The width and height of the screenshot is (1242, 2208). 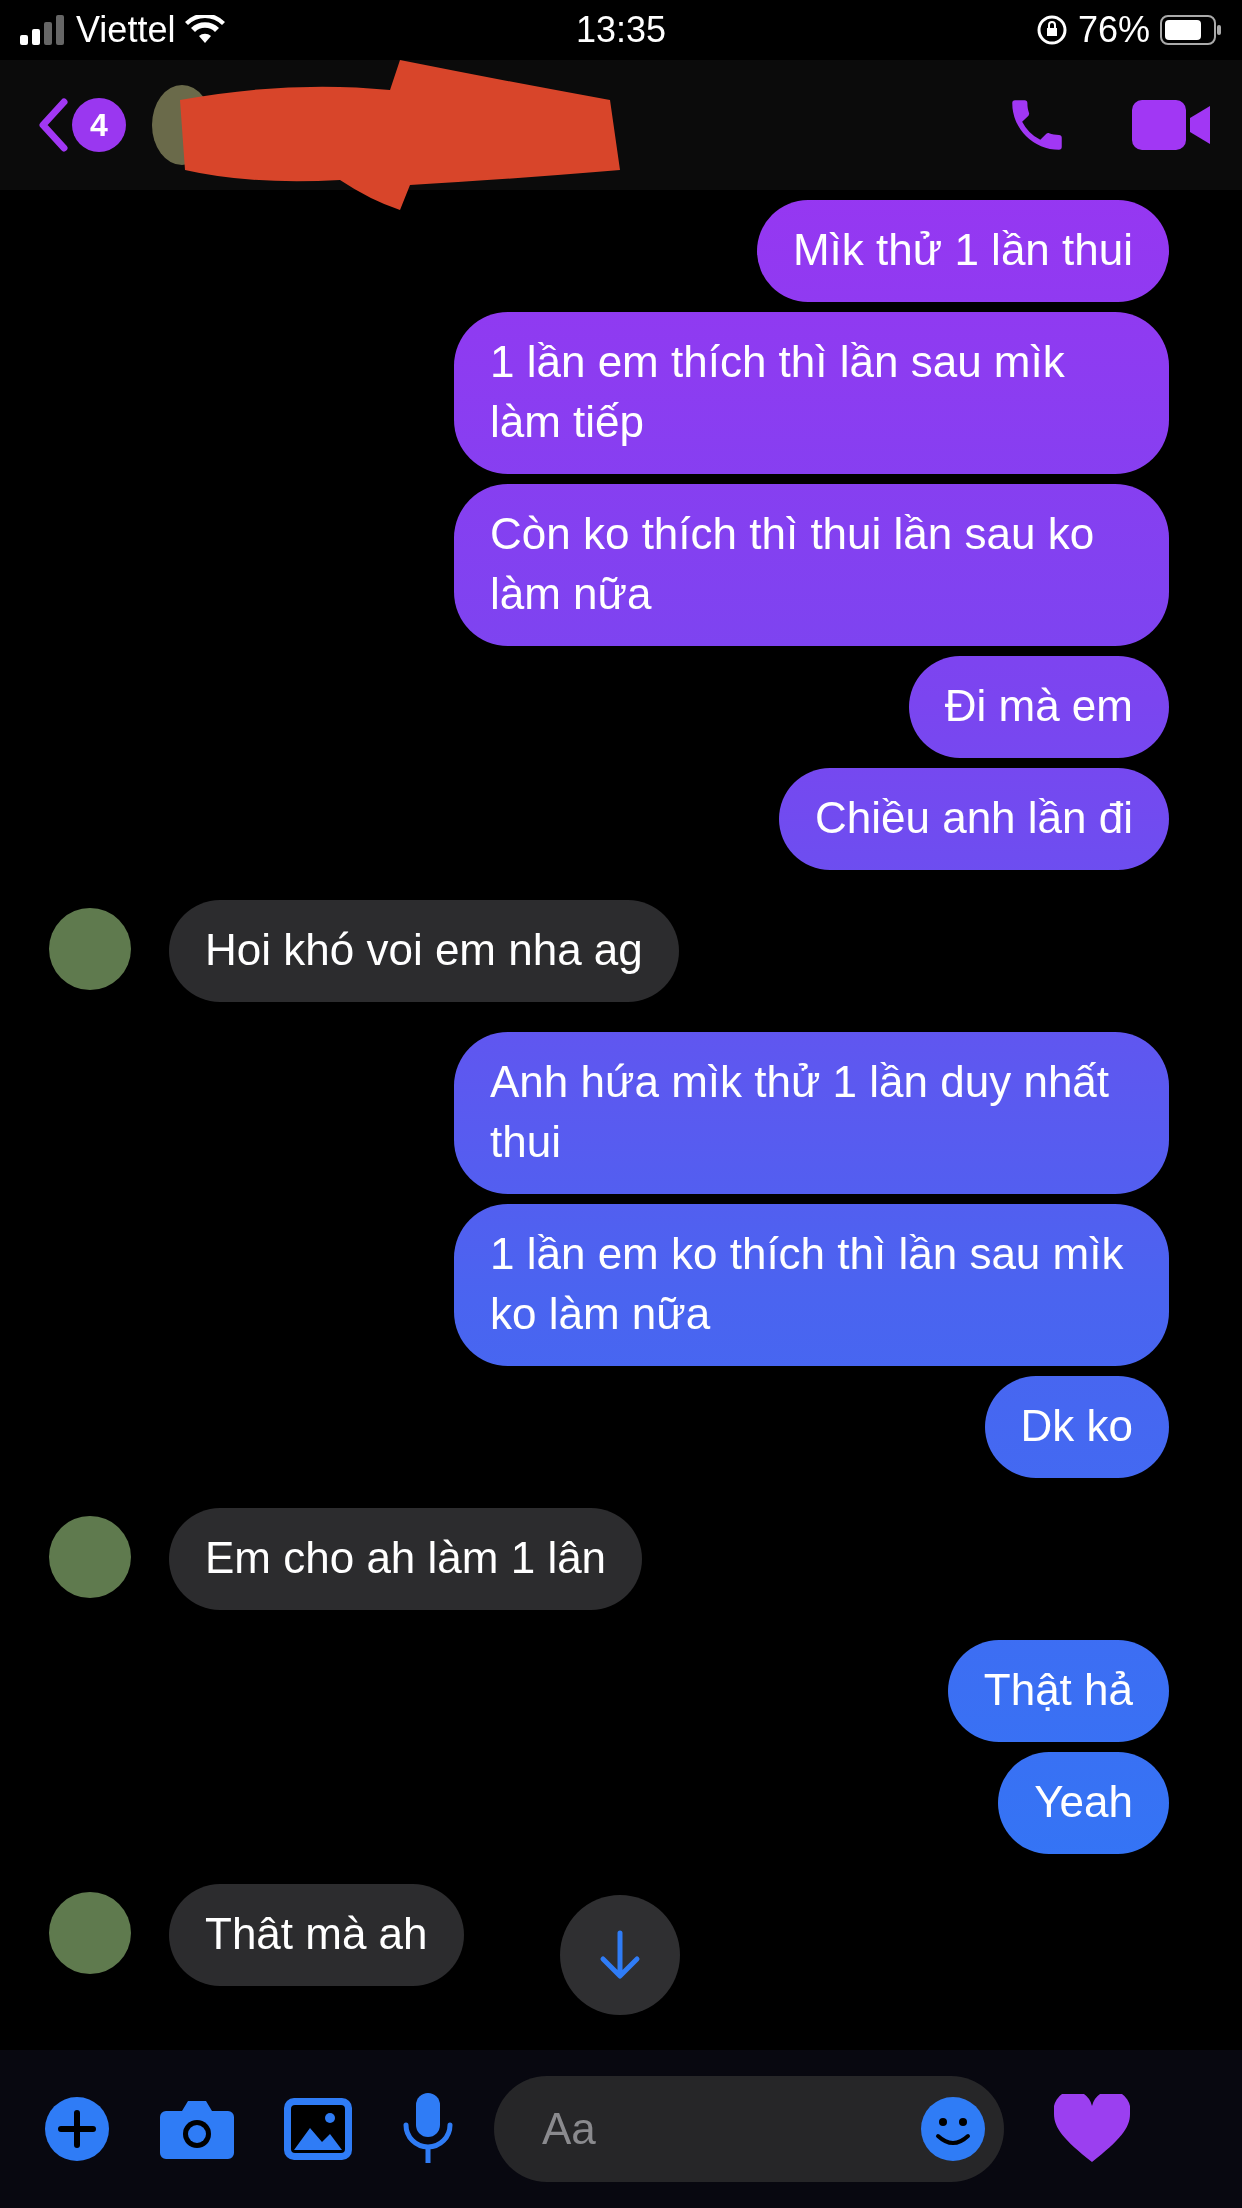 I want to click on rotation-lock-icon, so click(x=1051, y=30).